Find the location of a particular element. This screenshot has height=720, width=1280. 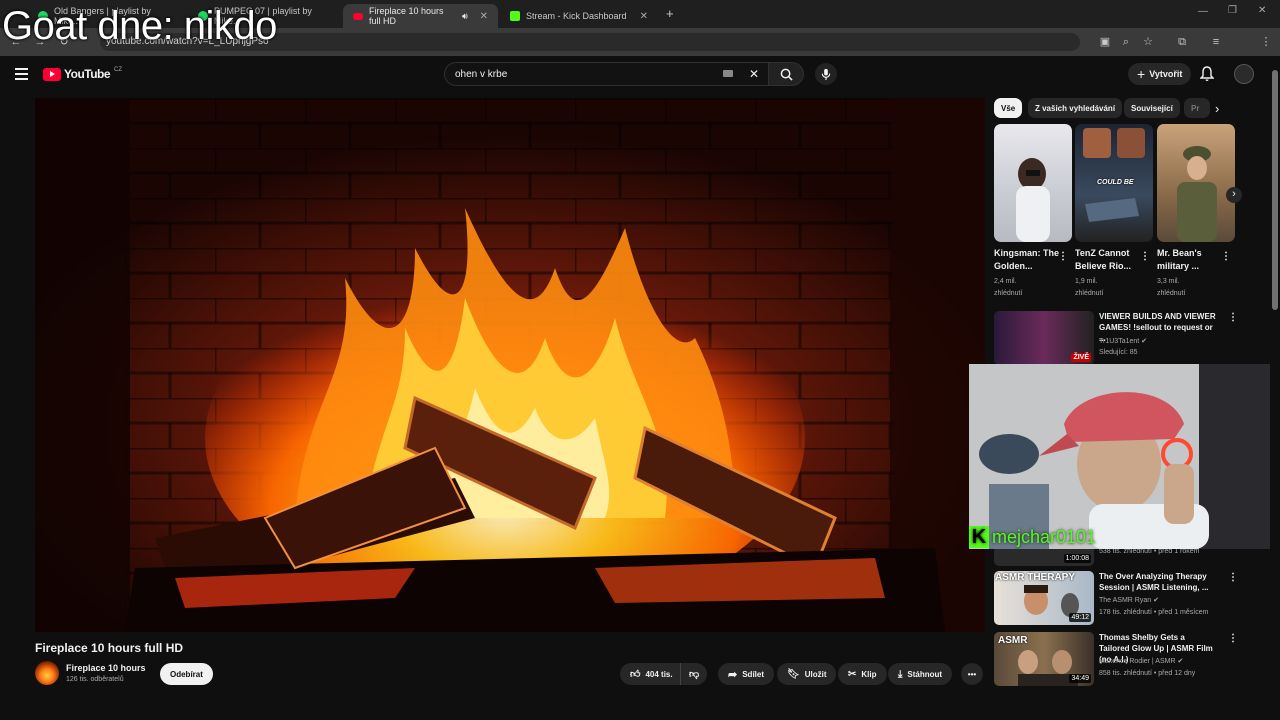

browser-tab: Stream - Kick Dashboard ✕ is located at coordinates (579, 16).